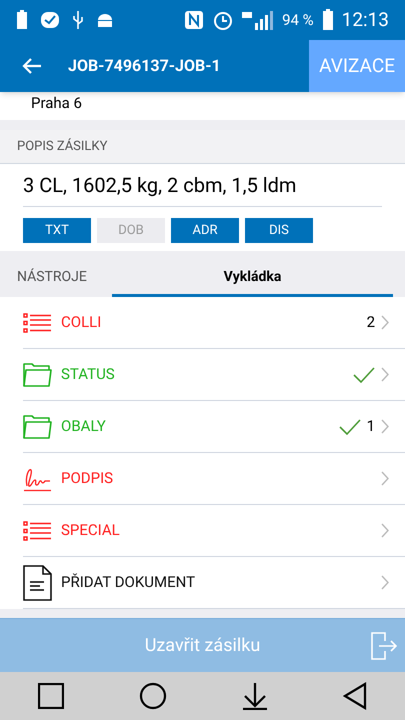 The width and height of the screenshot is (405, 720). I want to click on battery-charging-icon, so click(328, 20).